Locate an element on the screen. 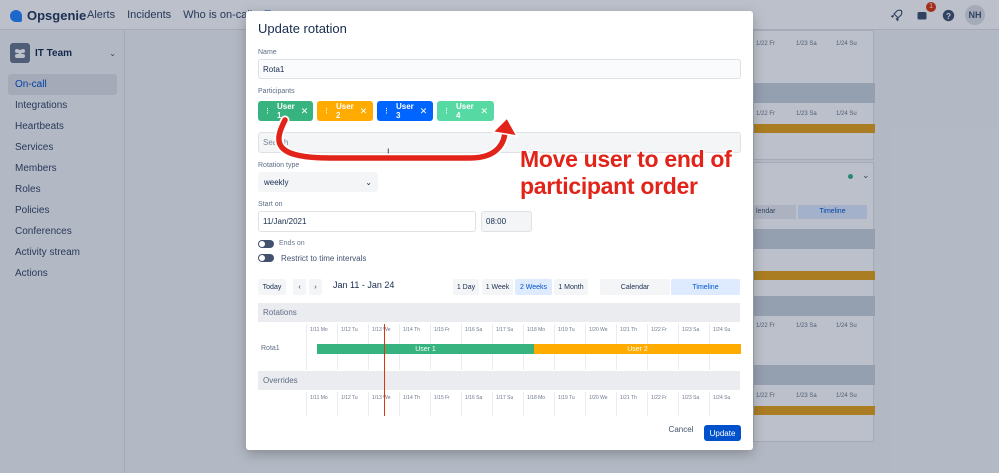 The image size is (999, 473). annotation-text: Move user to end of participant order is located at coordinates (626, 173).